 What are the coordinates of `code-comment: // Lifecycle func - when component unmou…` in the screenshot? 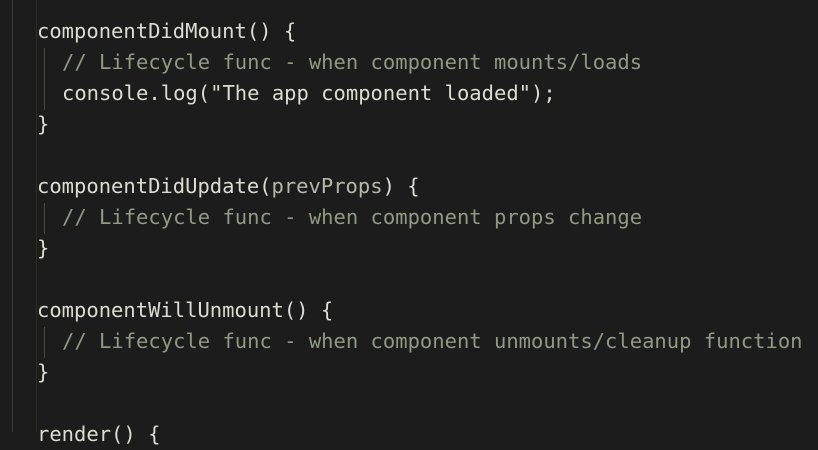 It's located at (432, 341).